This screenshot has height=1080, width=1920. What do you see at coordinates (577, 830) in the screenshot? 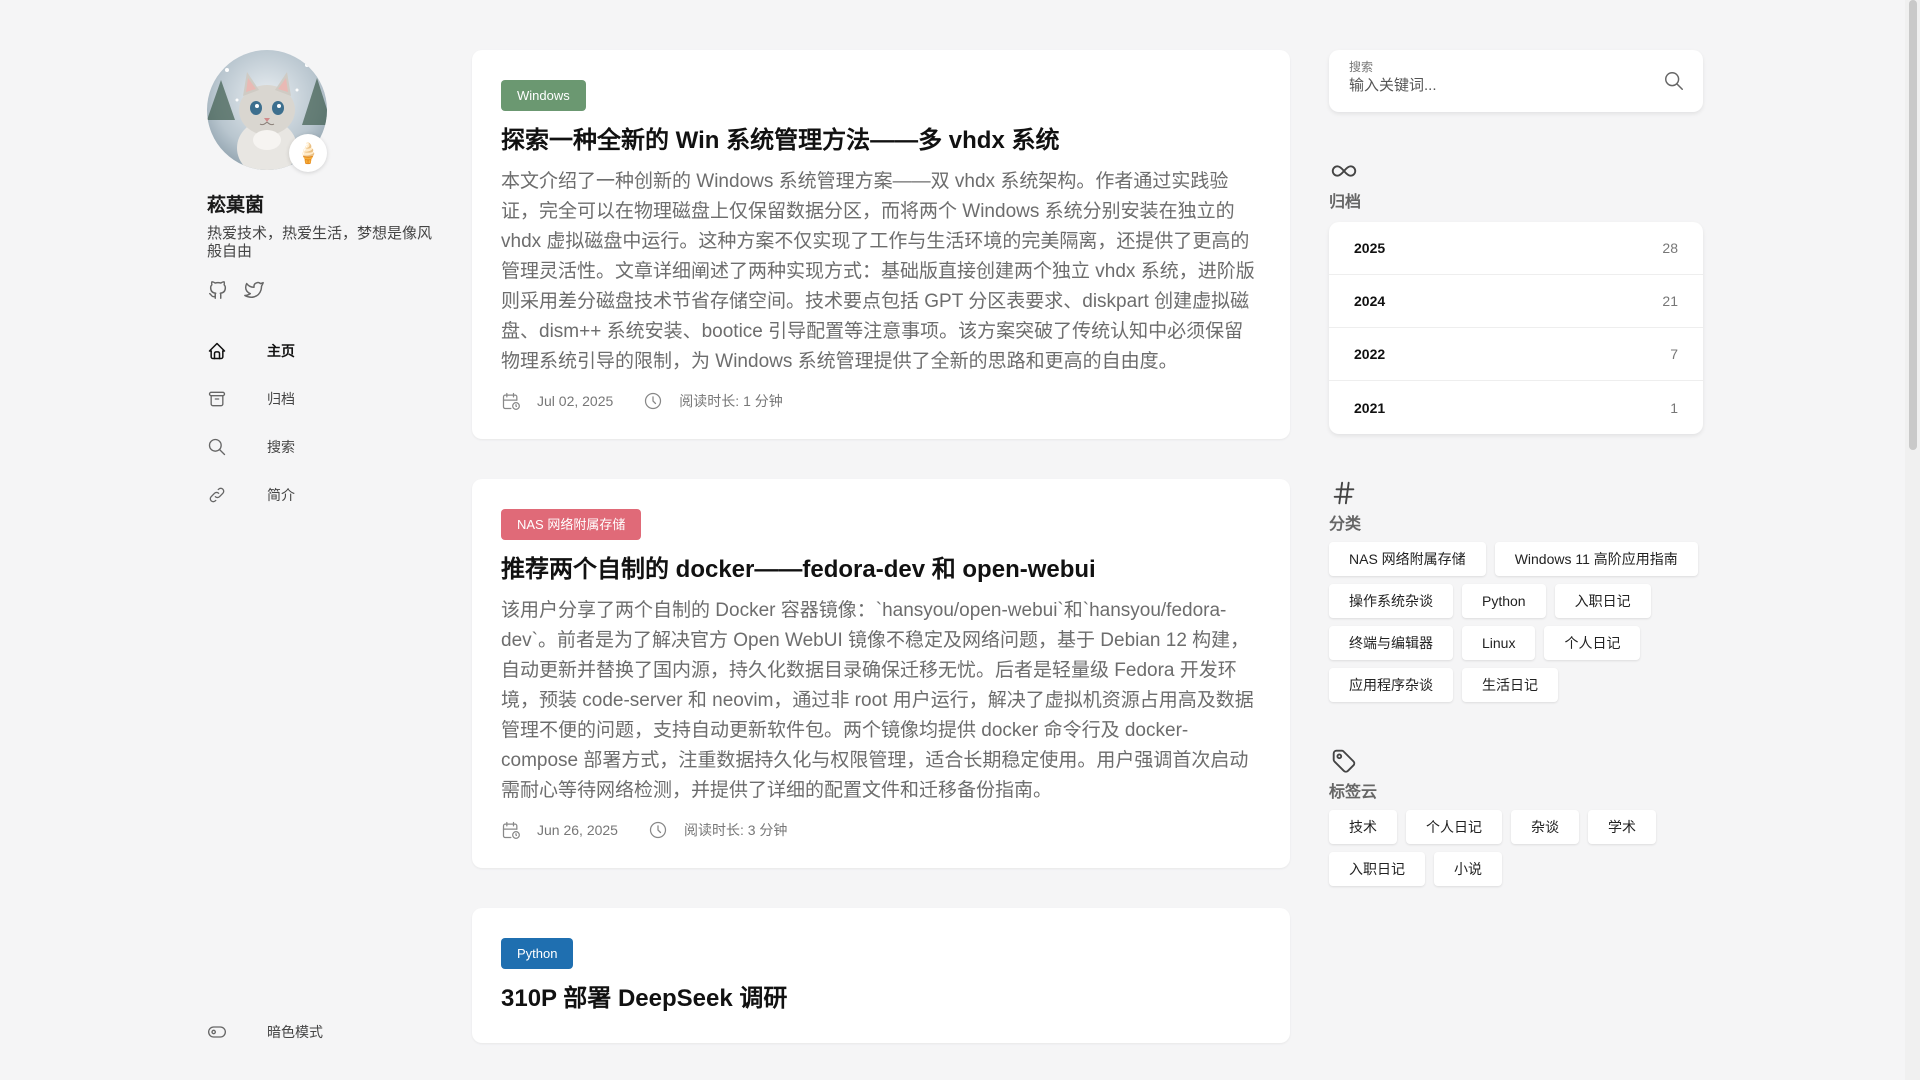
I see `post-date: Jun 26, 2025` at bounding box center [577, 830].